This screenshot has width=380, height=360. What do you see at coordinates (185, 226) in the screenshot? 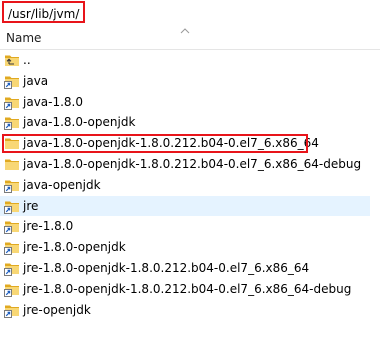
I see `list-item: jre-1.8.0` at bounding box center [185, 226].